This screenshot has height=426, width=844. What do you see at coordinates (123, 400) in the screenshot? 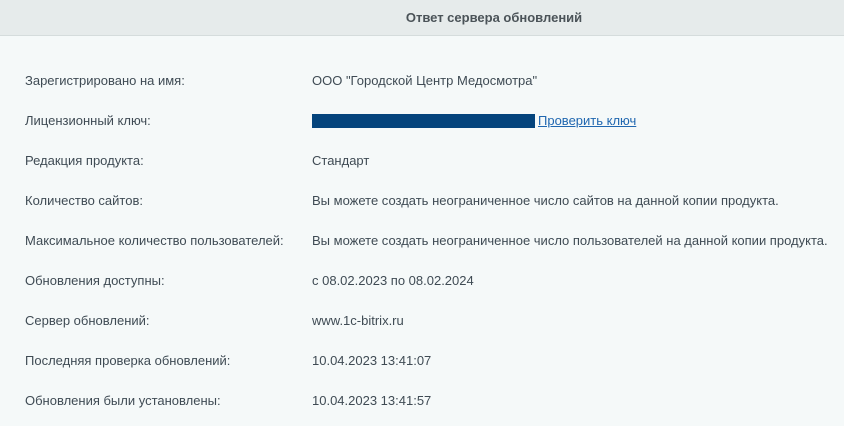
I see `updates-installed-label: Обновления были установлены:` at bounding box center [123, 400].